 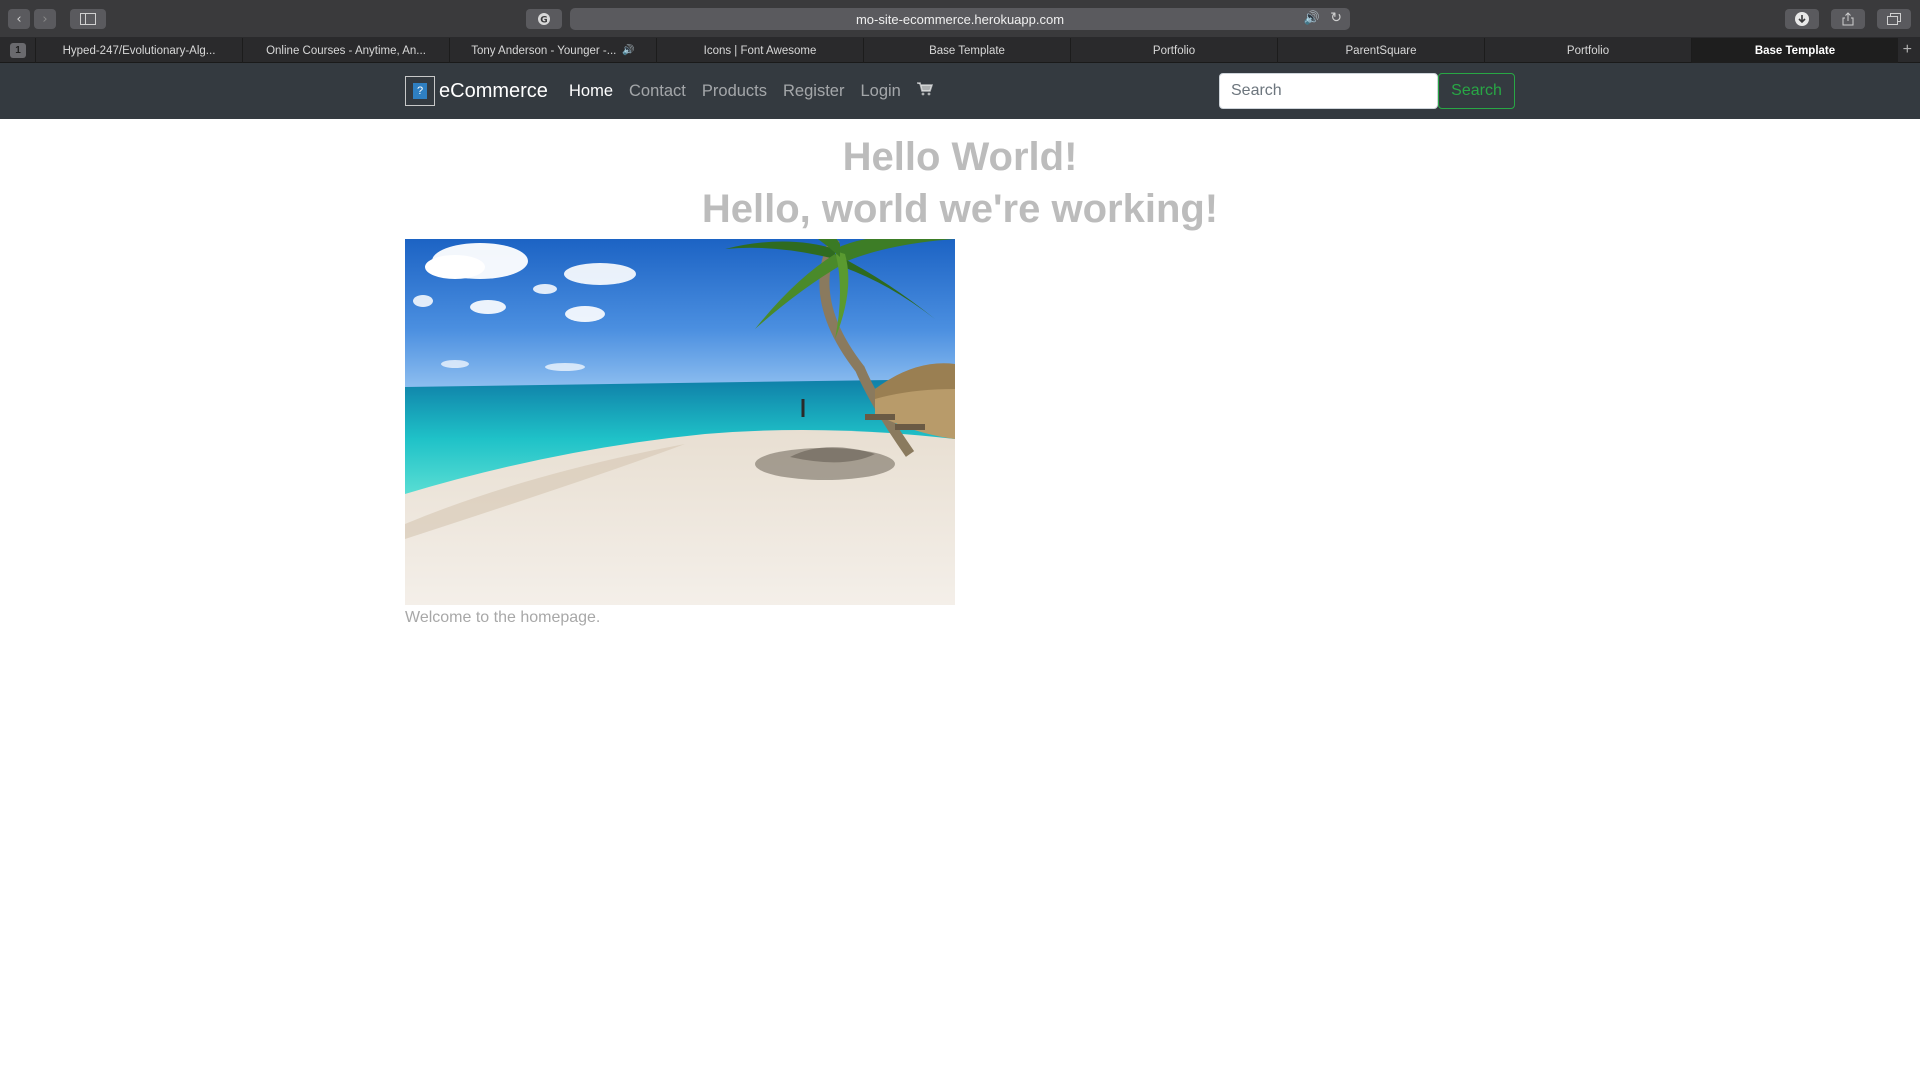 What do you see at coordinates (1312, 18) in the screenshot?
I see `speaker-icon: 🔊` at bounding box center [1312, 18].